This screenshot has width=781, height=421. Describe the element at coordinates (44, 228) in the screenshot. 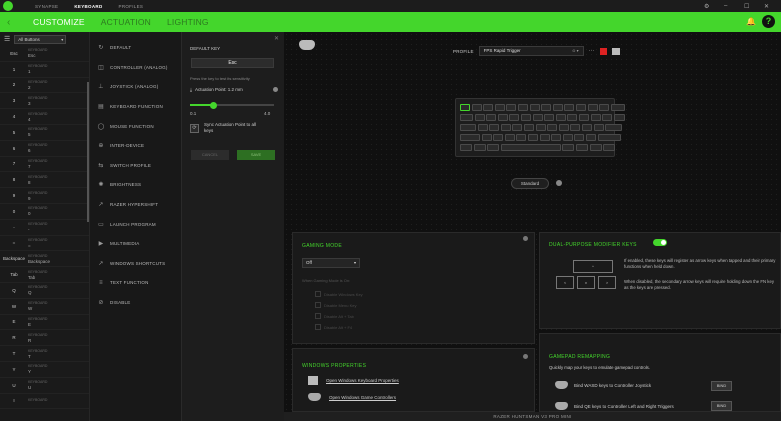

I see `key-row: - KEYBOARD -` at that location.